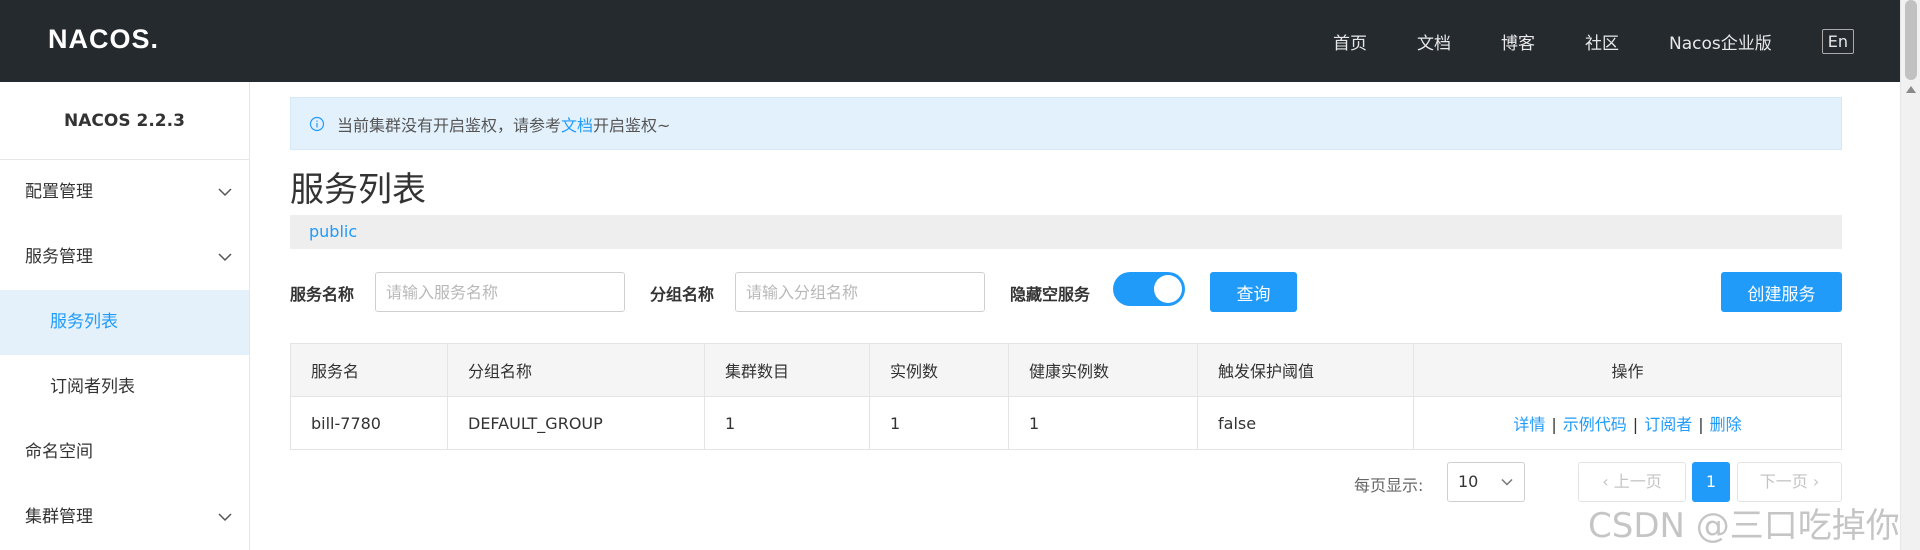 Image resolution: width=1920 pixels, height=550 pixels. Describe the element at coordinates (1434, 41) in the screenshot. I see `nav-docs: 文档` at that location.